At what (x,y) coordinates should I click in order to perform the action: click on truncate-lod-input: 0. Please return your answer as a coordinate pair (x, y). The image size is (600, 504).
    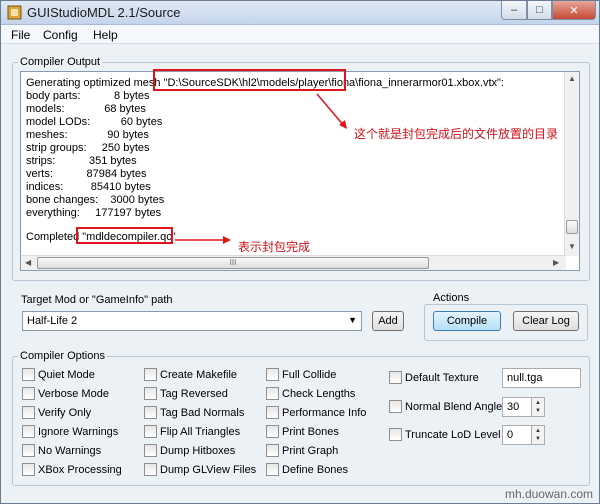
    Looking at the image, I should click on (517, 435).